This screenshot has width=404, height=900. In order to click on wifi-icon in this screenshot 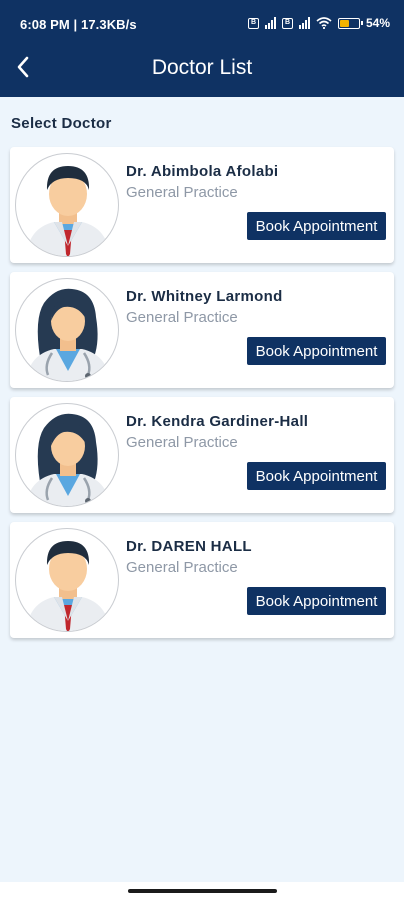, I will do `click(324, 23)`.